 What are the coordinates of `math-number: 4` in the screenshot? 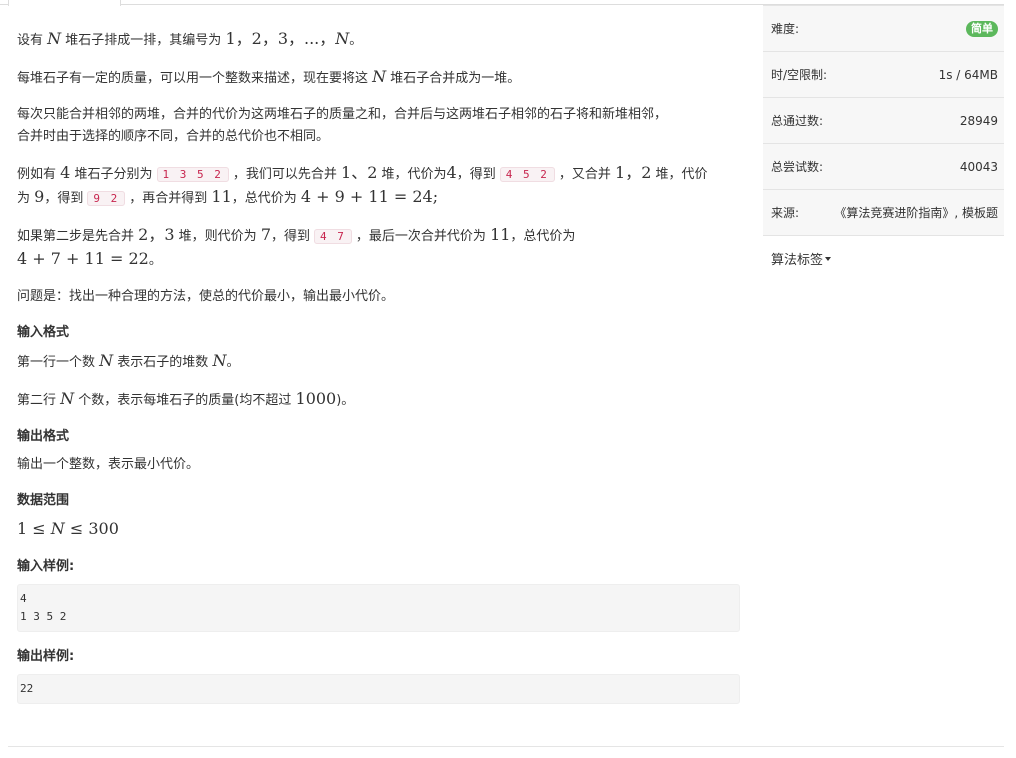 It's located at (65, 172).